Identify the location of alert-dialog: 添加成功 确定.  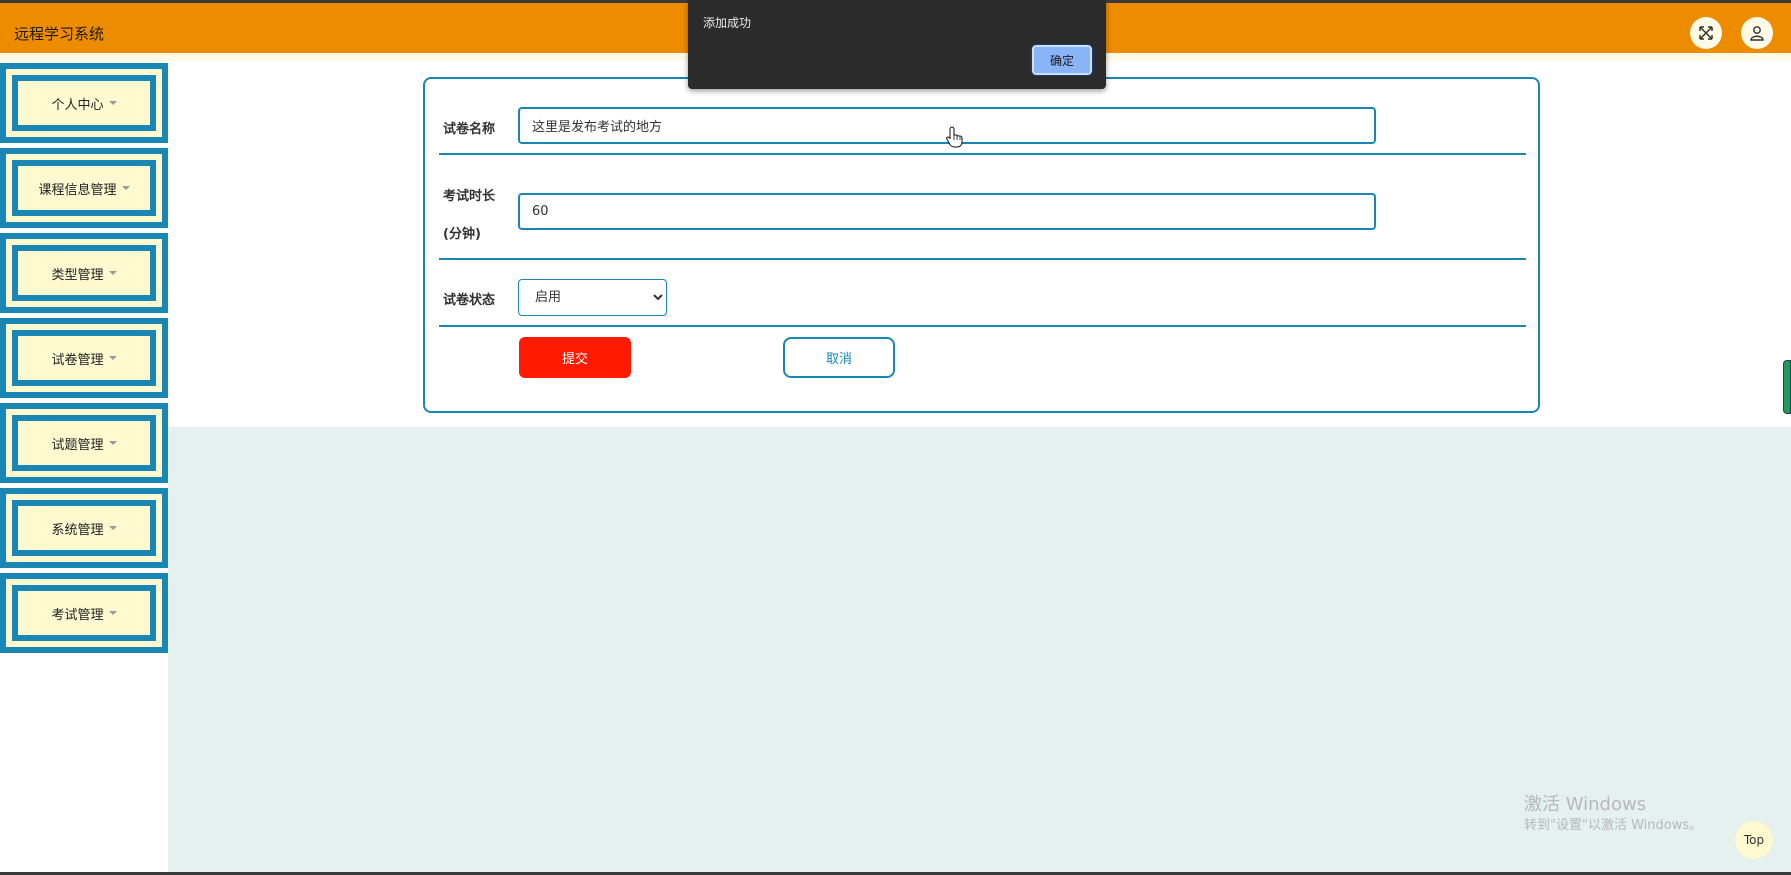
(897, 44).